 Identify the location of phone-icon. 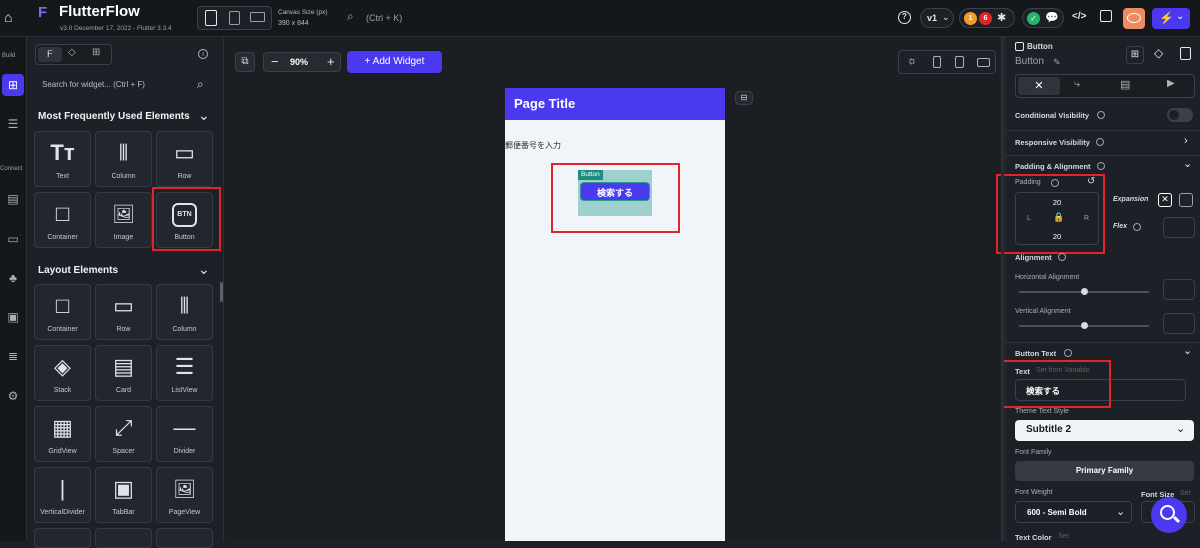
(211, 18).